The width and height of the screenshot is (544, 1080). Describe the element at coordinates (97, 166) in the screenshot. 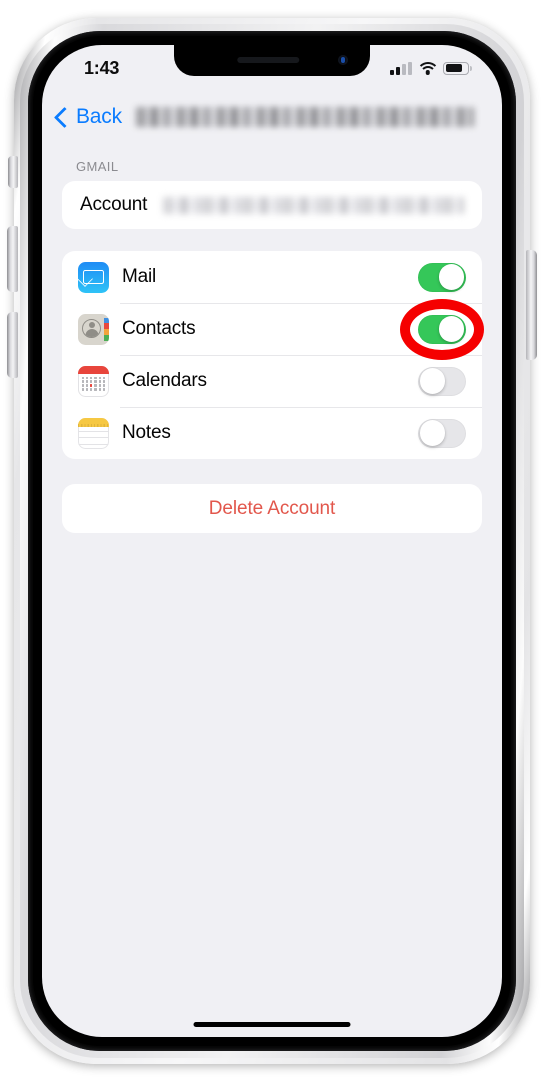

I see `section-header-gmail: GMAIL` at that location.